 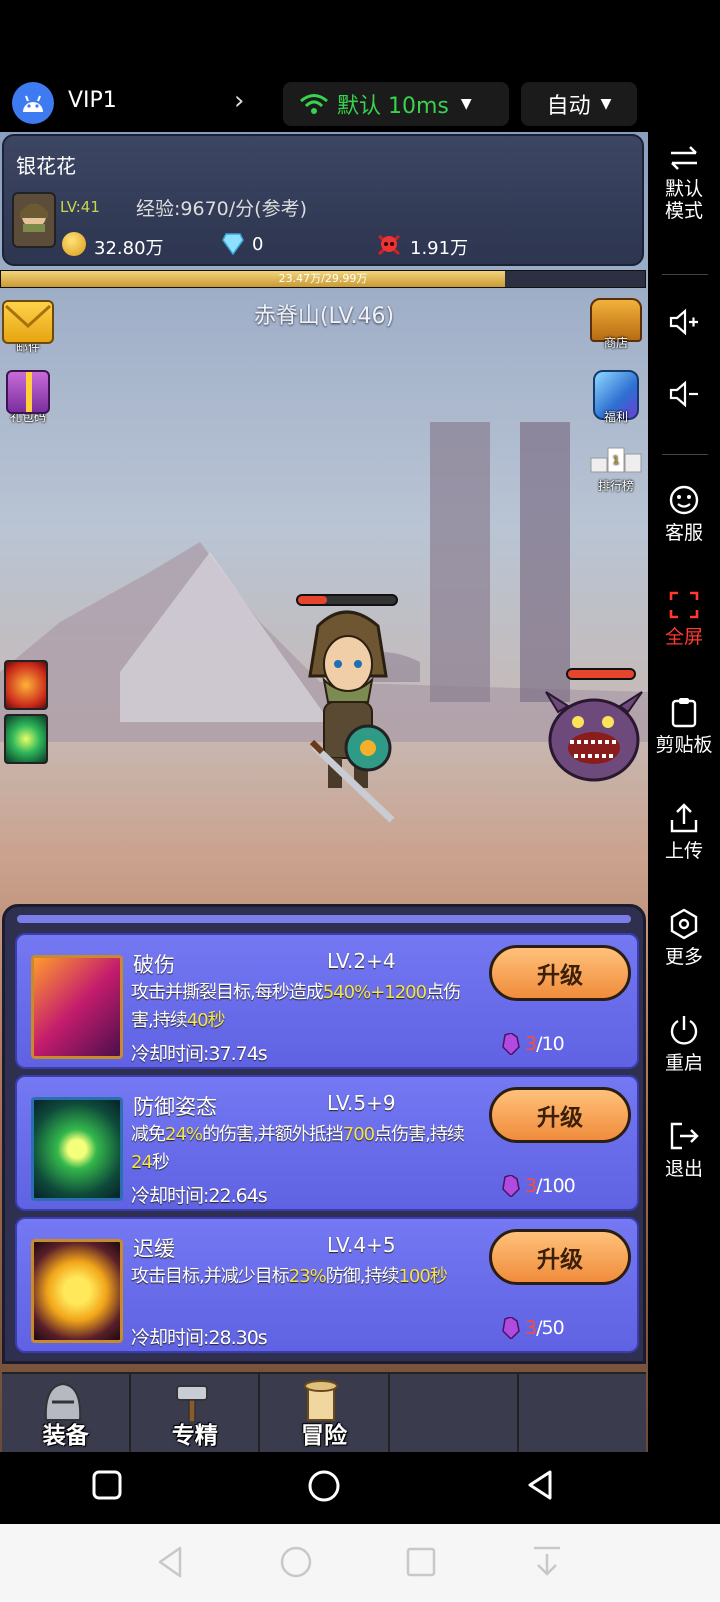 I want to click on upload-label: 上传, so click(x=683, y=851).